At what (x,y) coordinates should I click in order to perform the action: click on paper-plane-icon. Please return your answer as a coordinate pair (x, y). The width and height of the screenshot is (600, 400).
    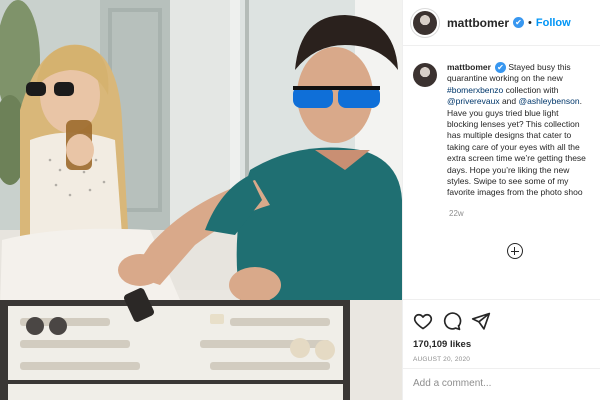
    Looking at the image, I should click on (481, 321).